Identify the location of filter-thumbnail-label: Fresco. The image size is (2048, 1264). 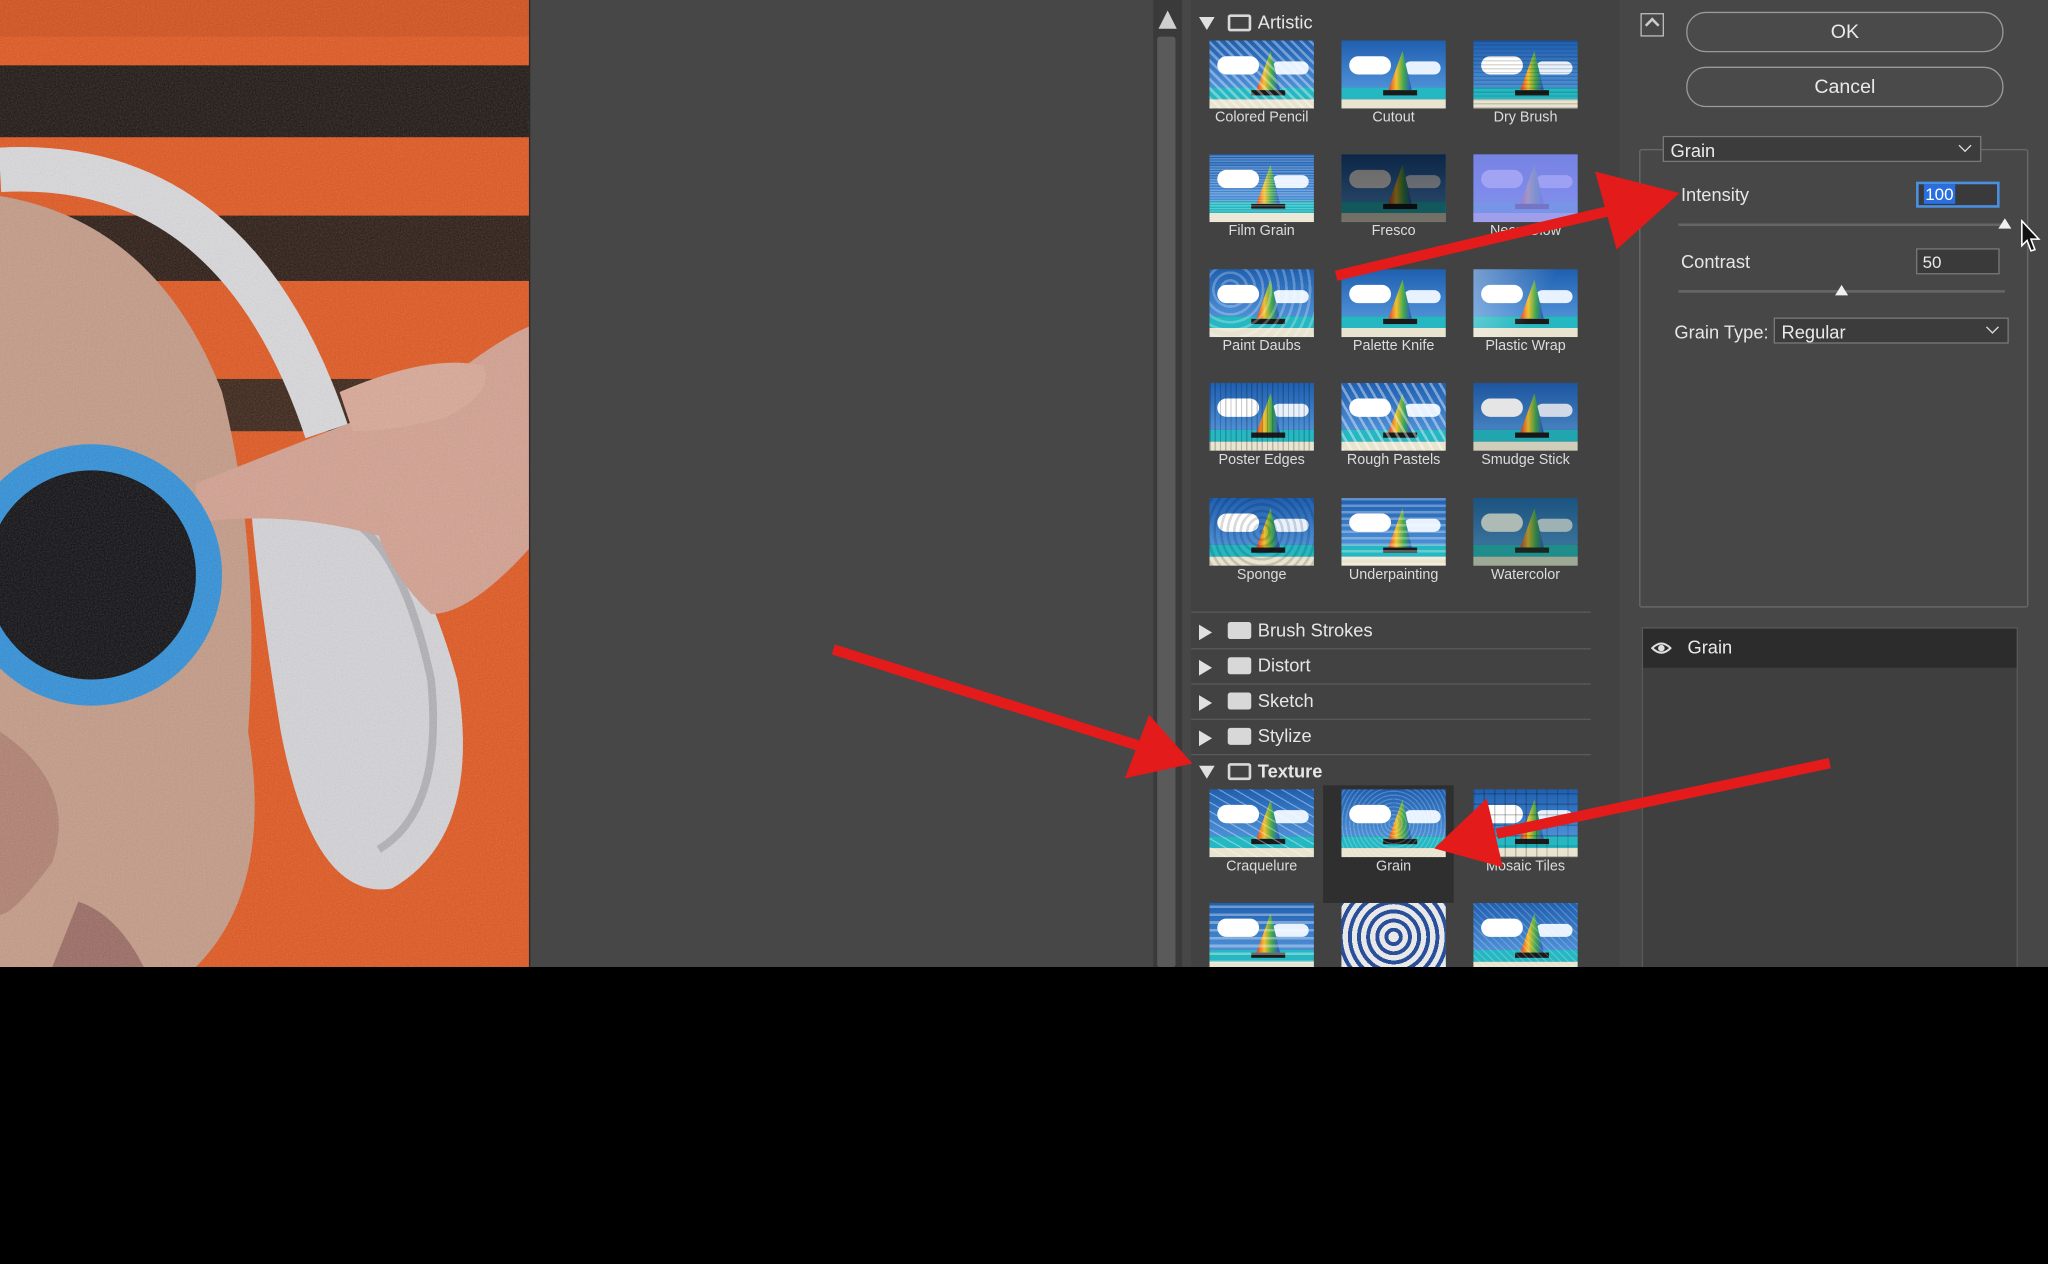
(1393, 231).